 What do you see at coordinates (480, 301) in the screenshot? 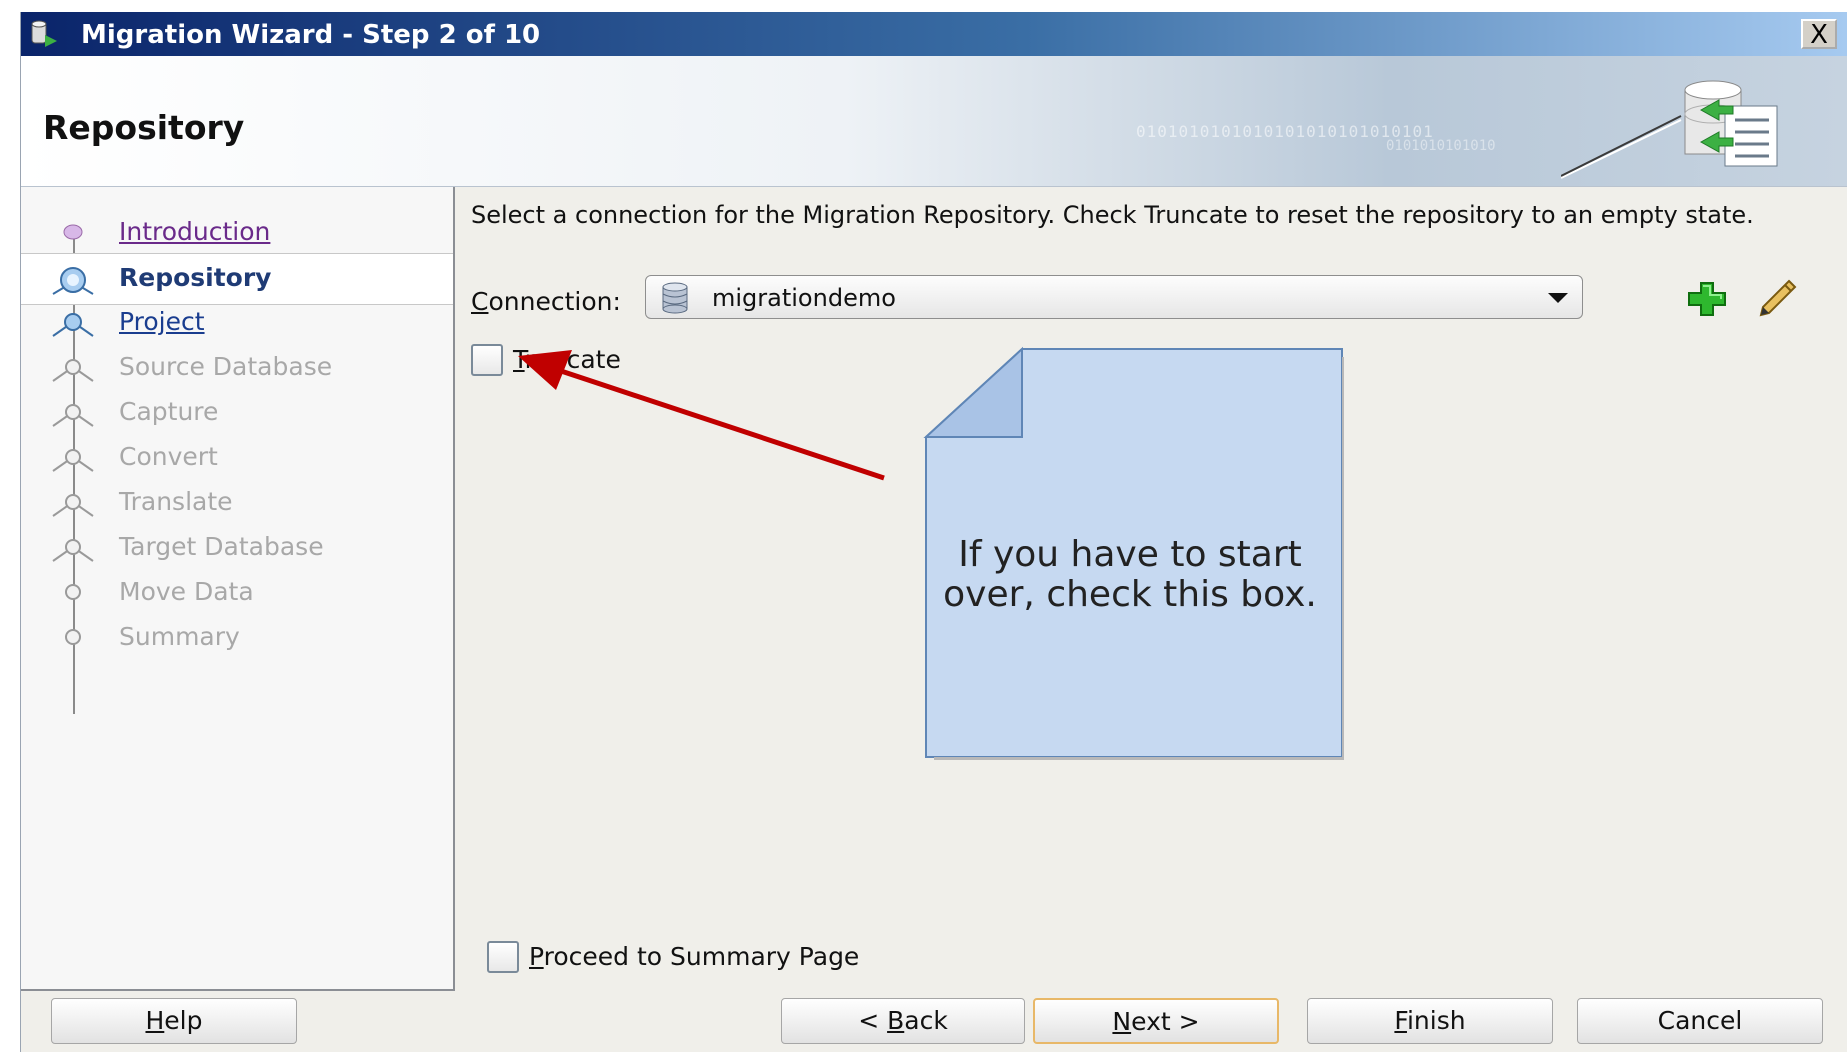
I see `mnemonic-letter: C` at bounding box center [480, 301].